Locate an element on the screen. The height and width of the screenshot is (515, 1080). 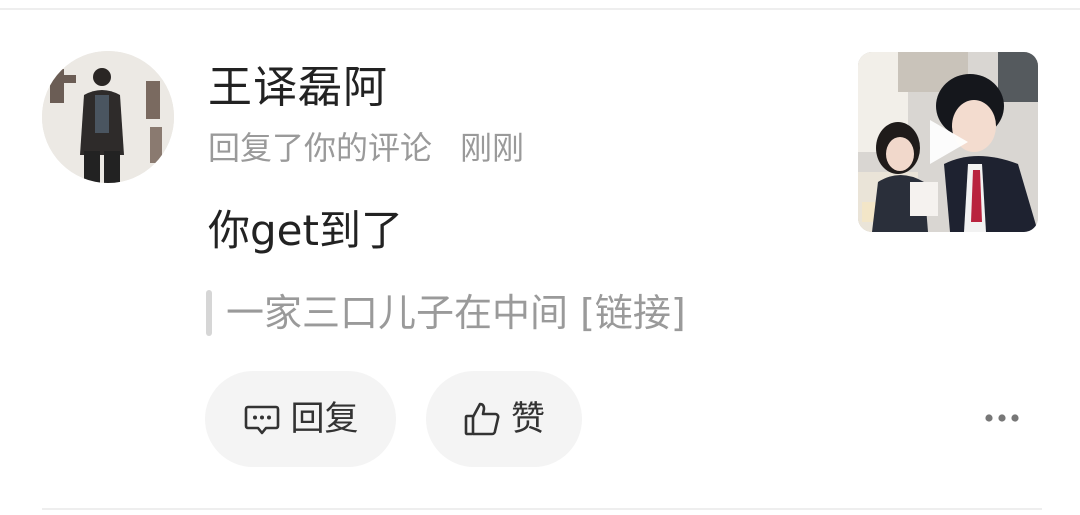
action-text: 回复了你的评论 is located at coordinates (320, 148).